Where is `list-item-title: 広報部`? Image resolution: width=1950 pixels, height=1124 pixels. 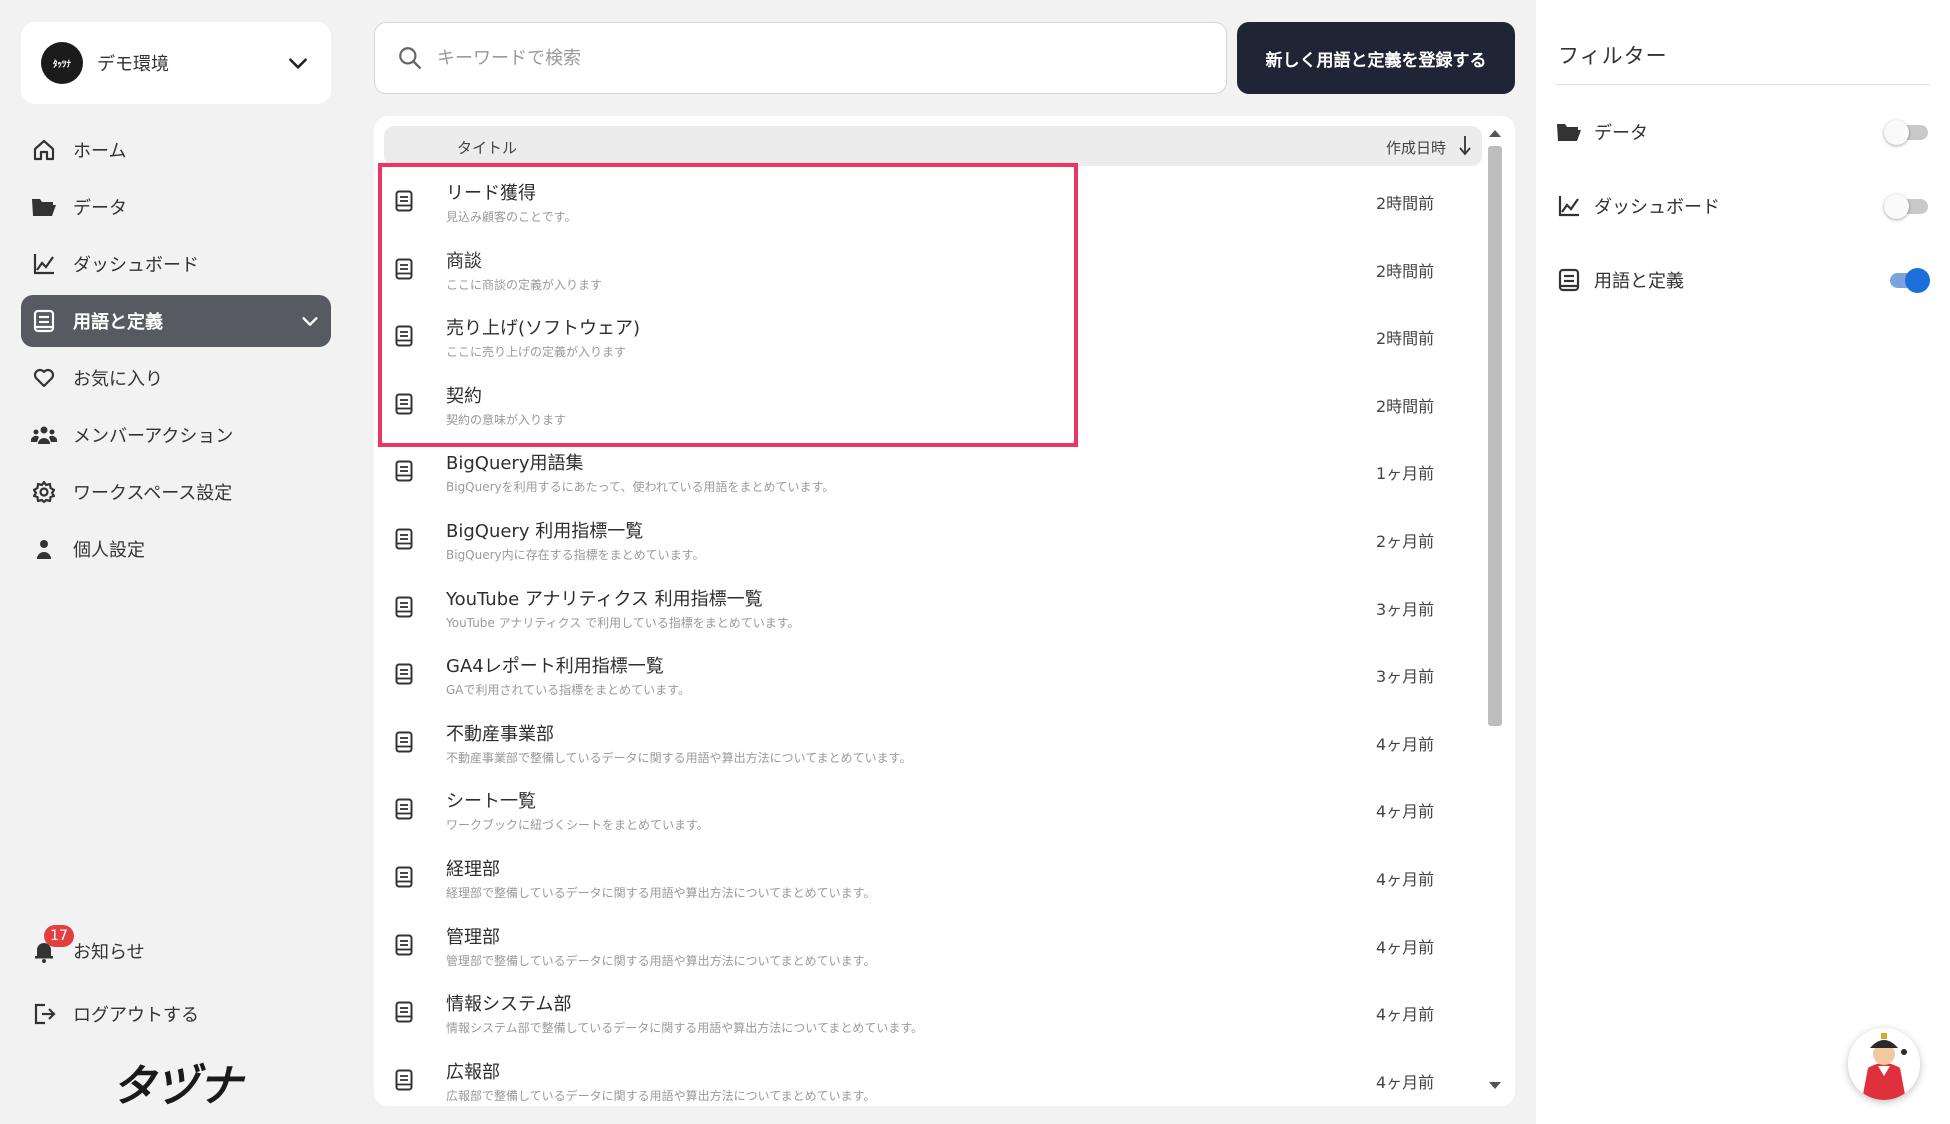 list-item-title: 広報部 is located at coordinates (473, 1072).